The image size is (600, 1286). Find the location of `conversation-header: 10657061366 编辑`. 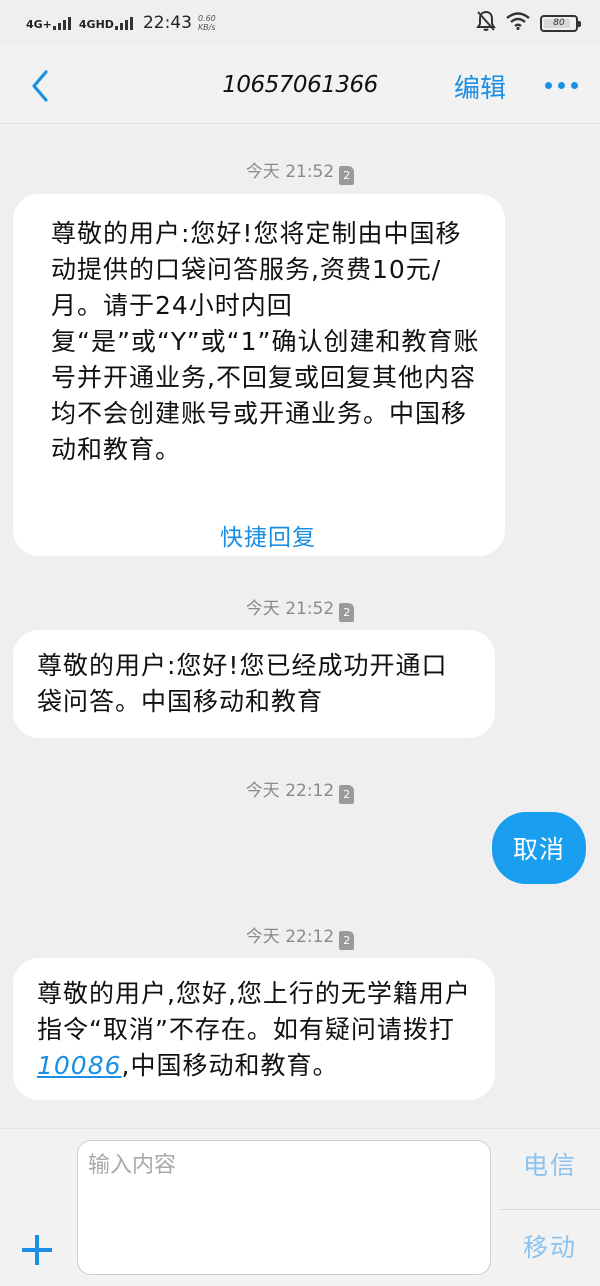

conversation-header: 10657061366 编辑 is located at coordinates (300, 85).